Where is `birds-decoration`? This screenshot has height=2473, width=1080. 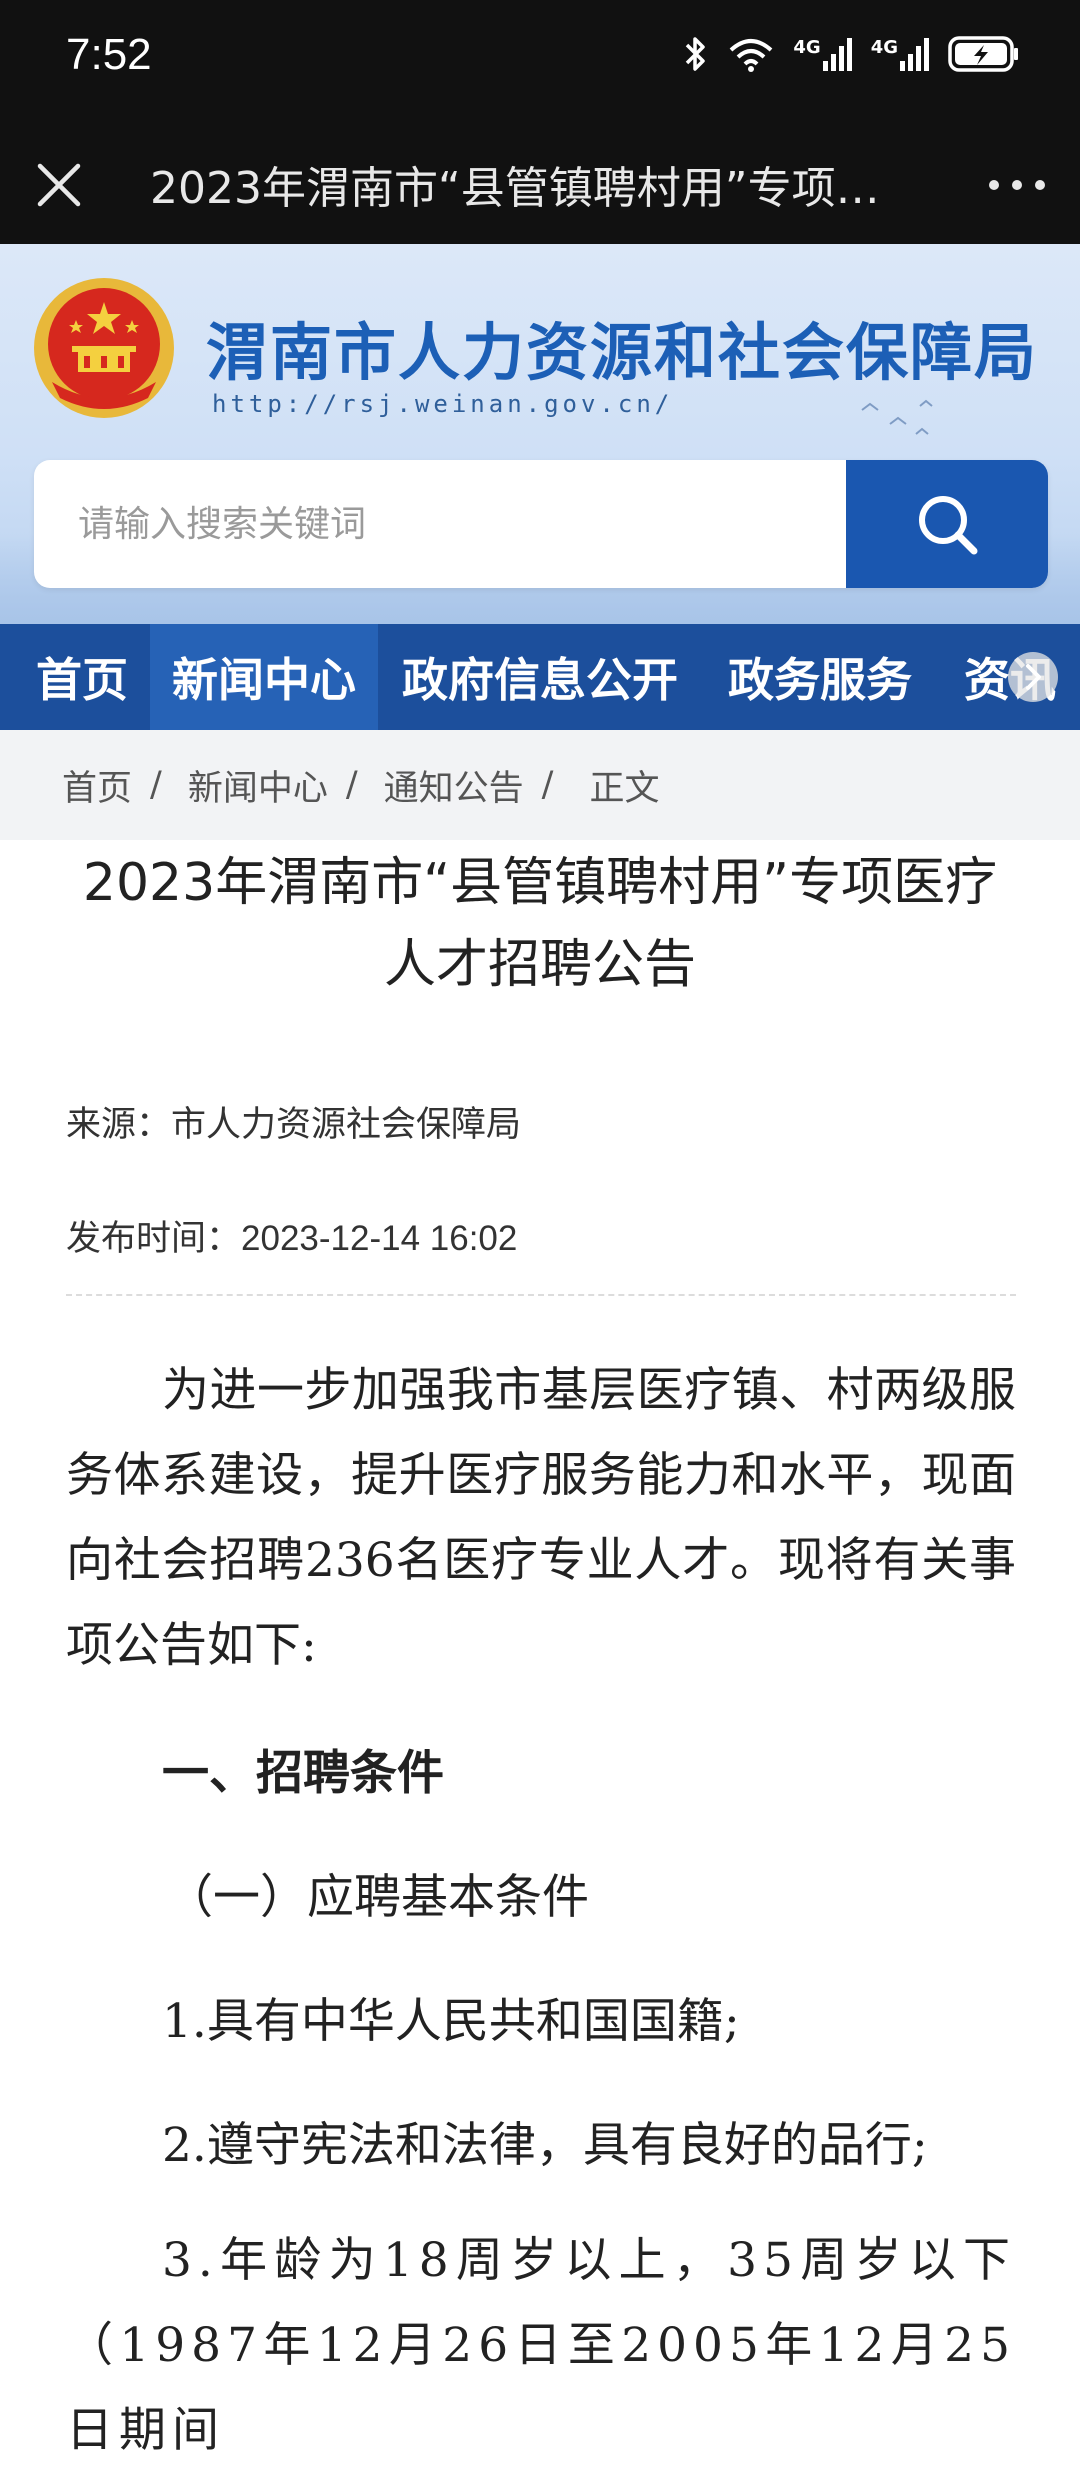
birds-decoration is located at coordinates (897, 417).